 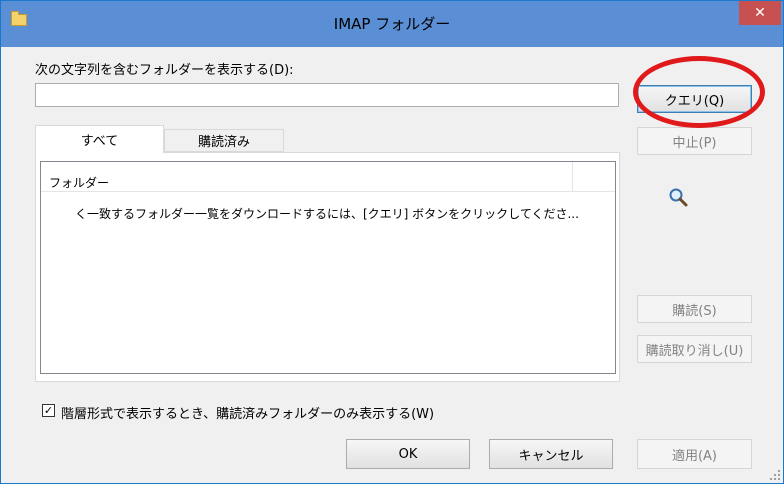 What do you see at coordinates (99, 139) in the screenshot?
I see `tab-all: すべて` at bounding box center [99, 139].